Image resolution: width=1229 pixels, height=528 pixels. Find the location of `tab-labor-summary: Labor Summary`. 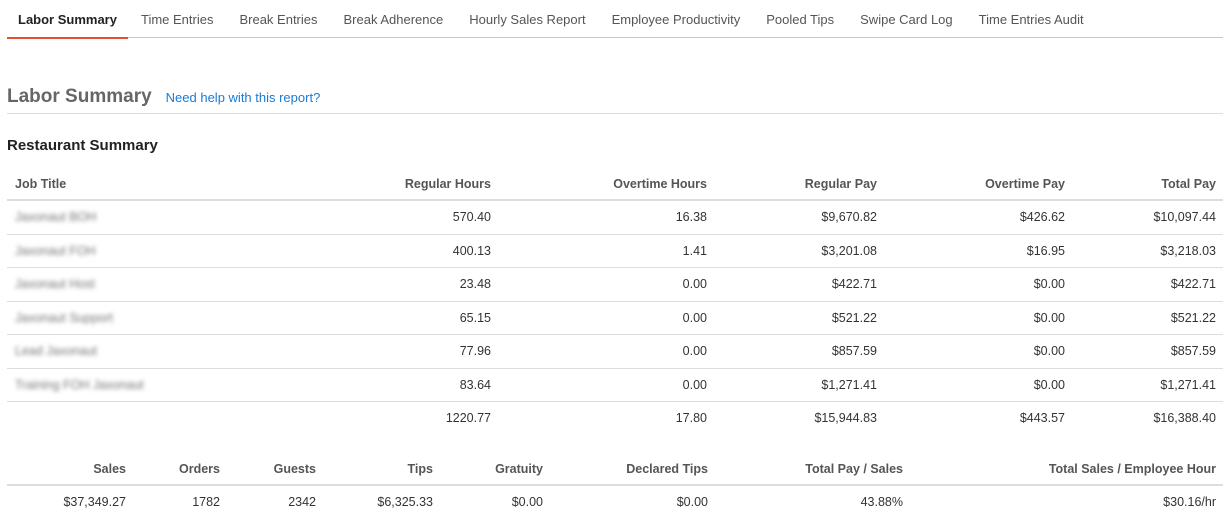

tab-labor-summary: Labor Summary is located at coordinates (67, 19).